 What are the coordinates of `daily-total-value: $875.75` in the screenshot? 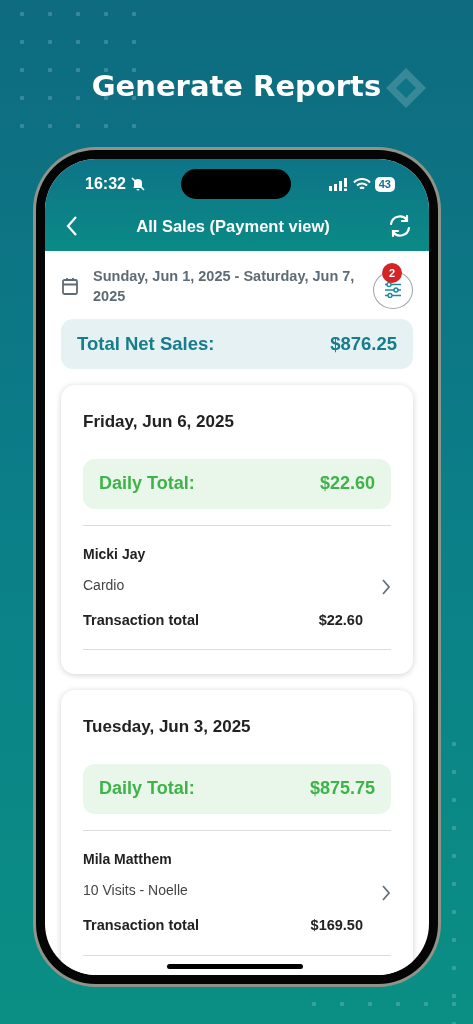 It's located at (342, 789).